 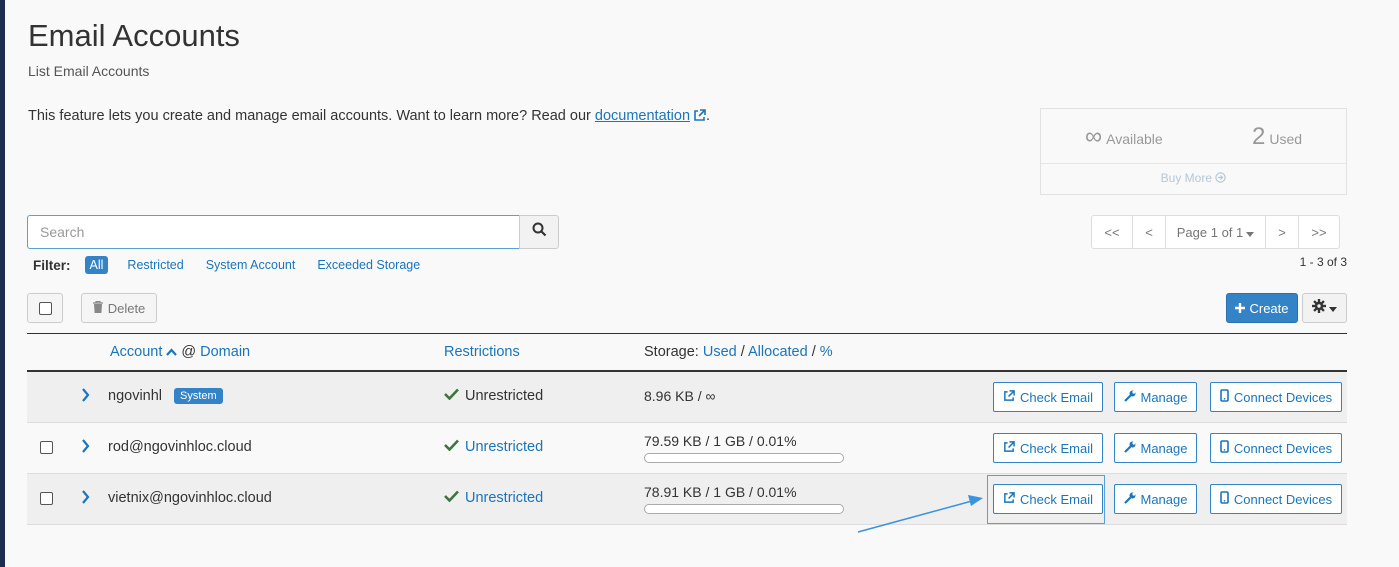 I want to click on create-label: Create, so click(x=1269, y=308).